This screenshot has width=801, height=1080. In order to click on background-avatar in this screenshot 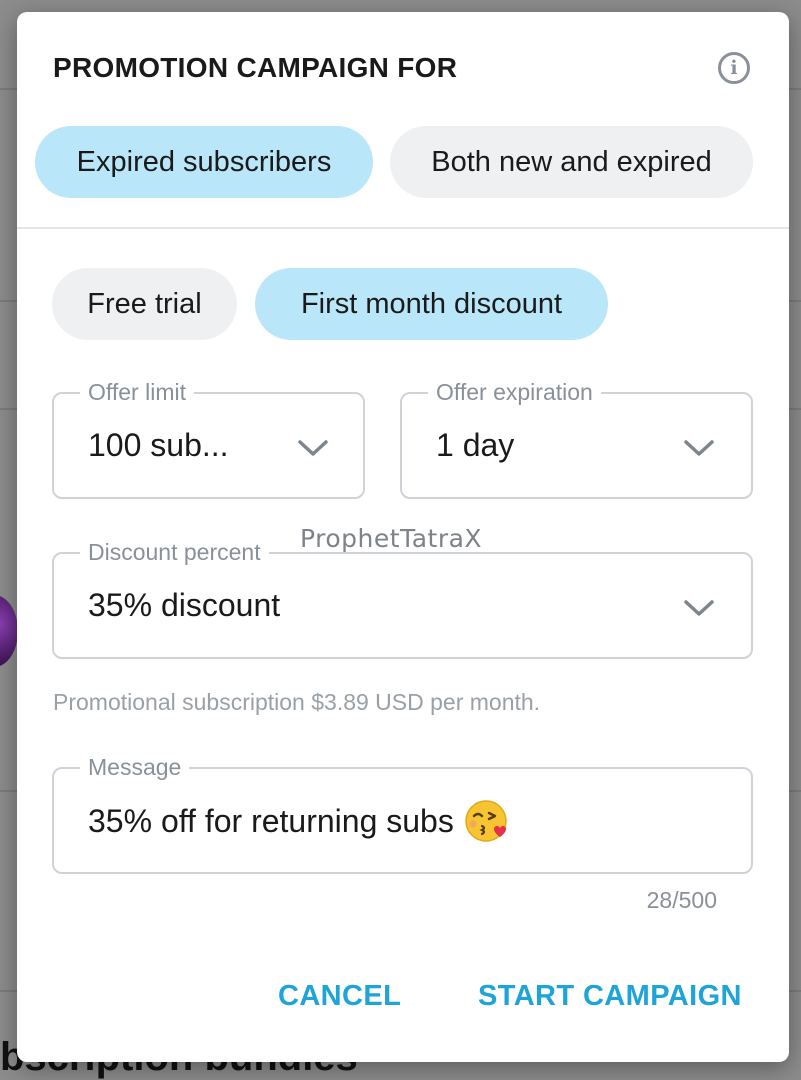, I will do `click(9, 631)`.